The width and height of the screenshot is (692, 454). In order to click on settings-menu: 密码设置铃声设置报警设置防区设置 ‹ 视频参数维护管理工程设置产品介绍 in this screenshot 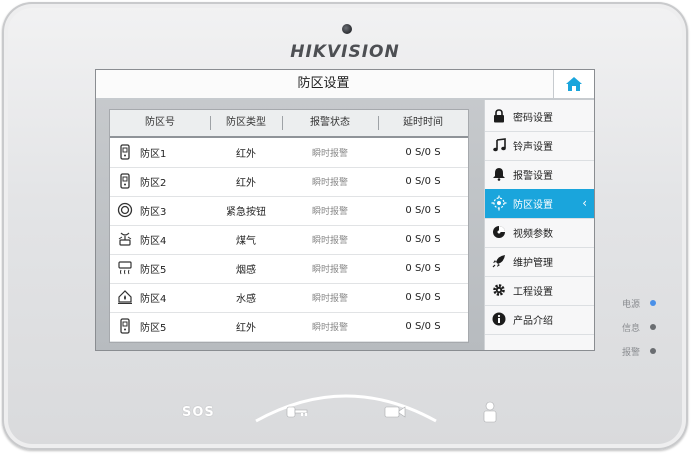, I will do `click(539, 225)`.